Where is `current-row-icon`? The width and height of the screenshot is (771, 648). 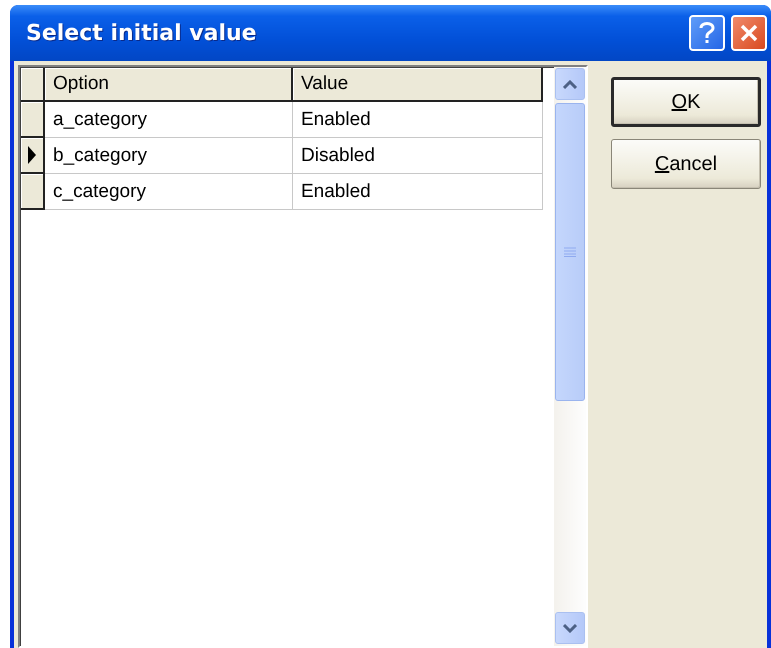
current-row-icon is located at coordinates (32, 155).